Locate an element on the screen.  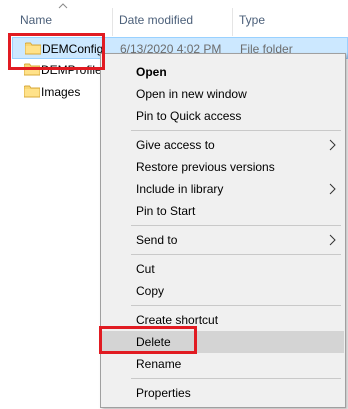
annotation-highlight-folder is located at coordinates (56, 51).